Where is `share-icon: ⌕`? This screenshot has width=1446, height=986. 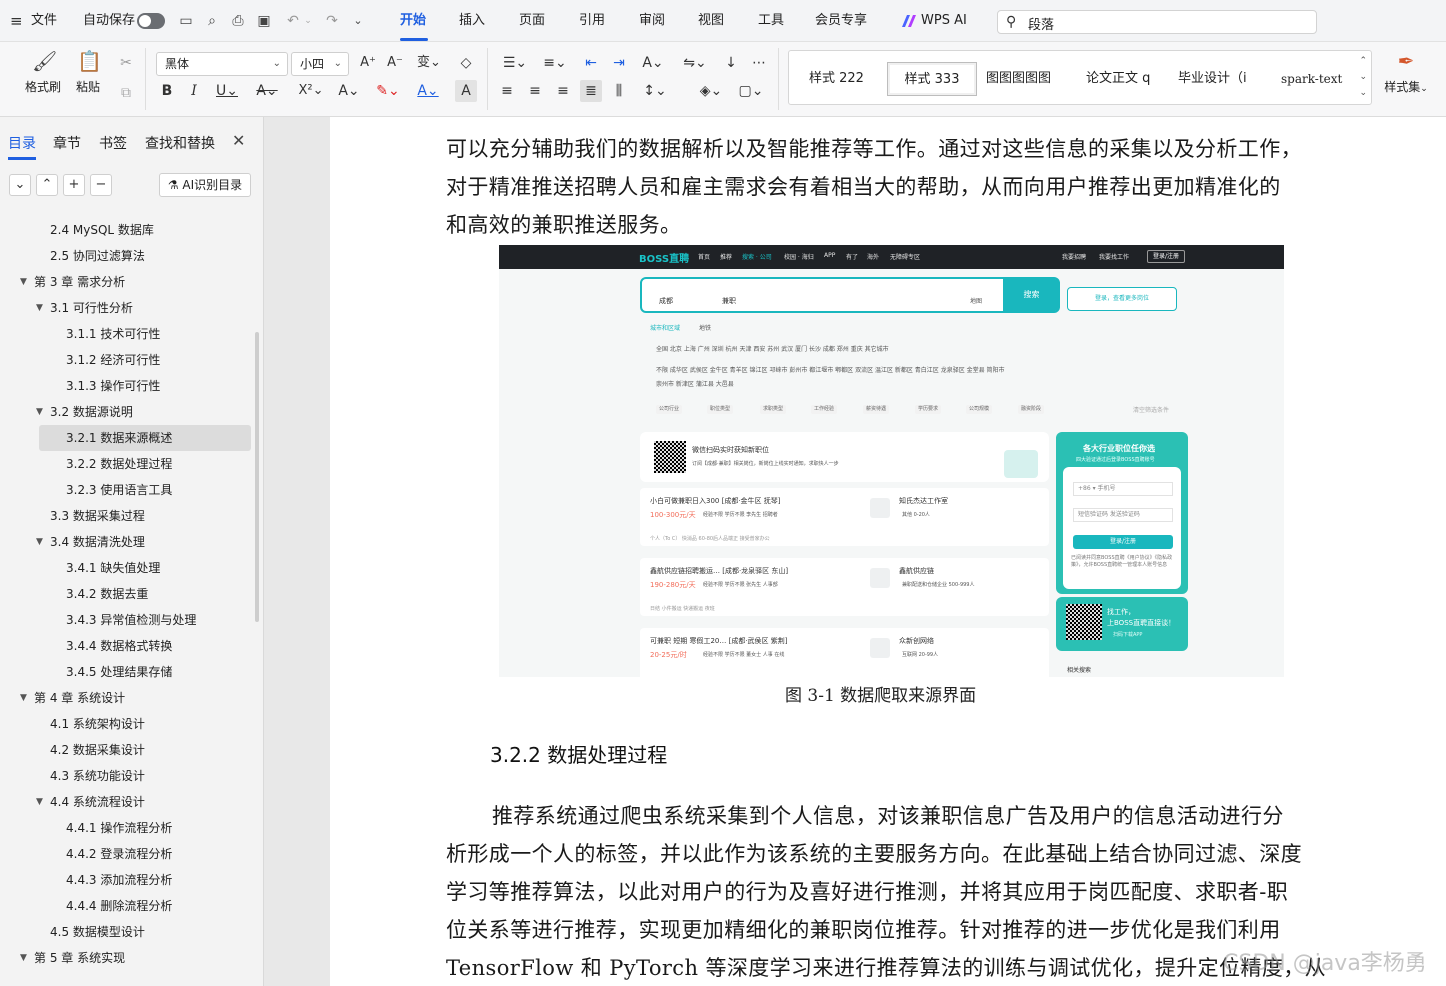 share-icon: ⌕ is located at coordinates (212, 21).